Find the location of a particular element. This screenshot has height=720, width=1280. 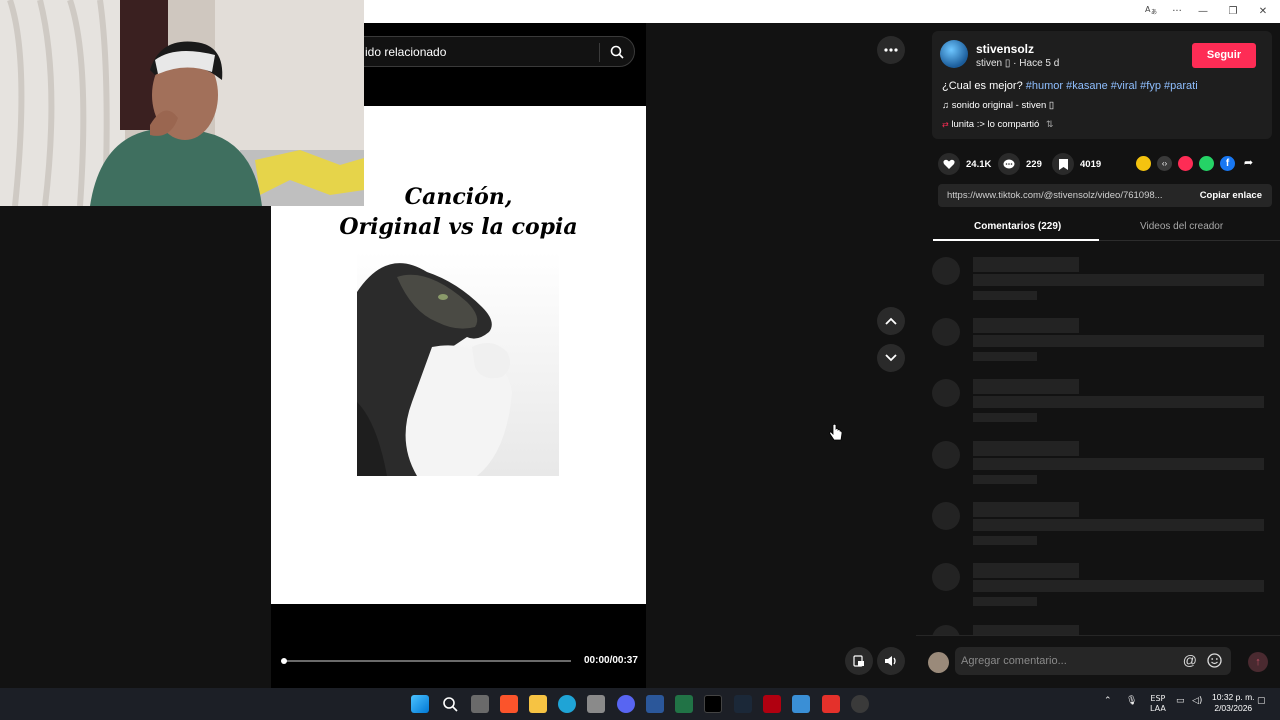

notification-icon: ▢ is located at coordinates (1261, 701).